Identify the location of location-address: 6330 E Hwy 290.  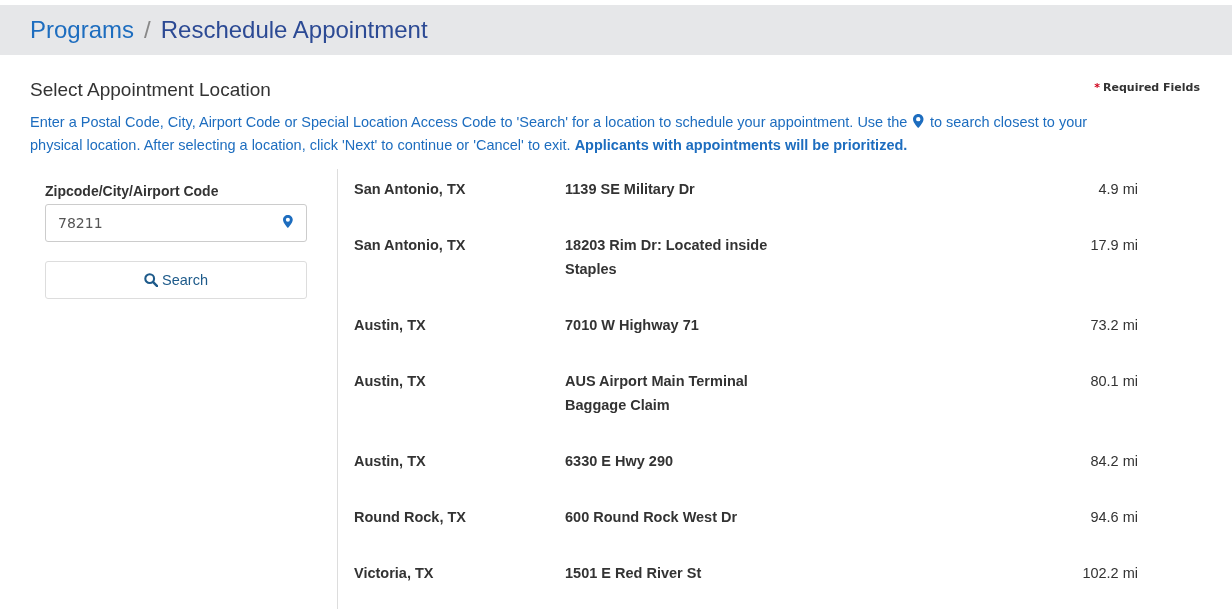
(620, 461).